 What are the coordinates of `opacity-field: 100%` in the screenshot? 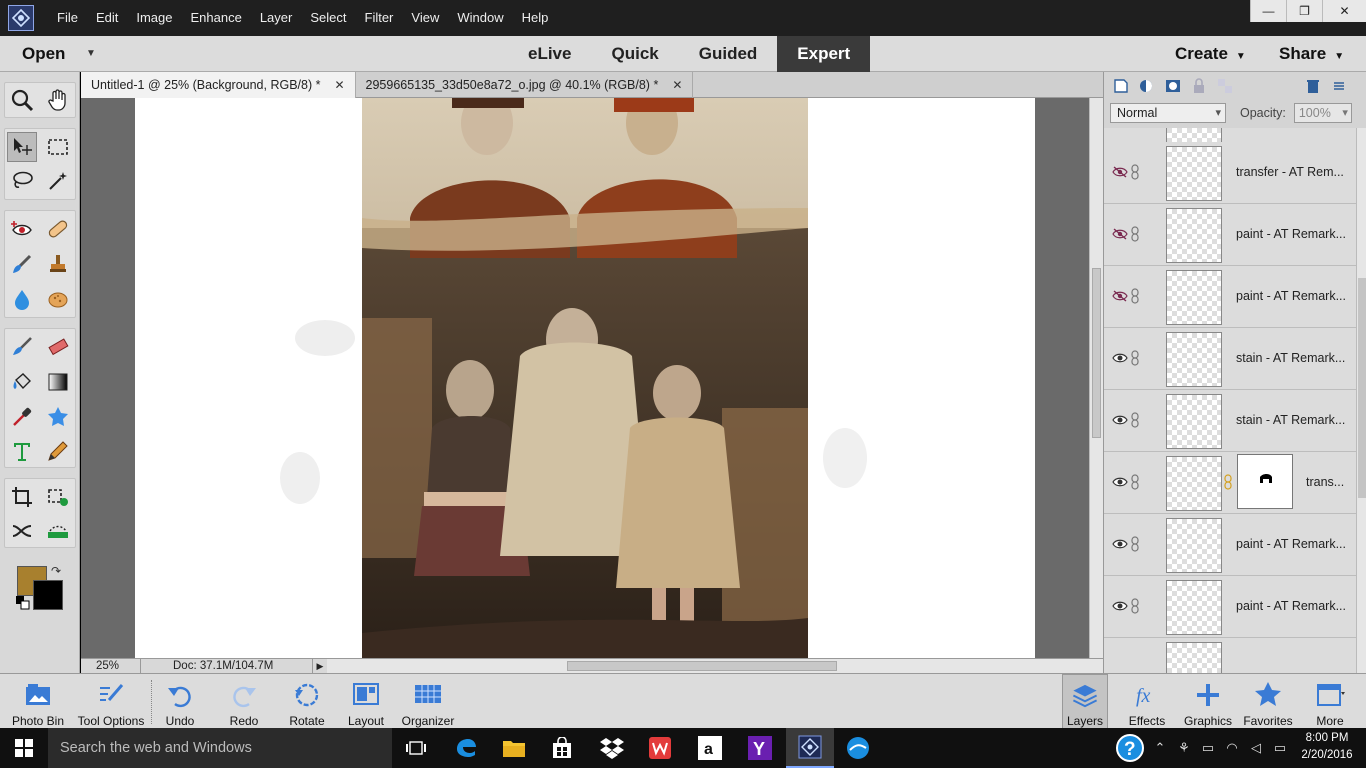 It's located at (1322, 113).